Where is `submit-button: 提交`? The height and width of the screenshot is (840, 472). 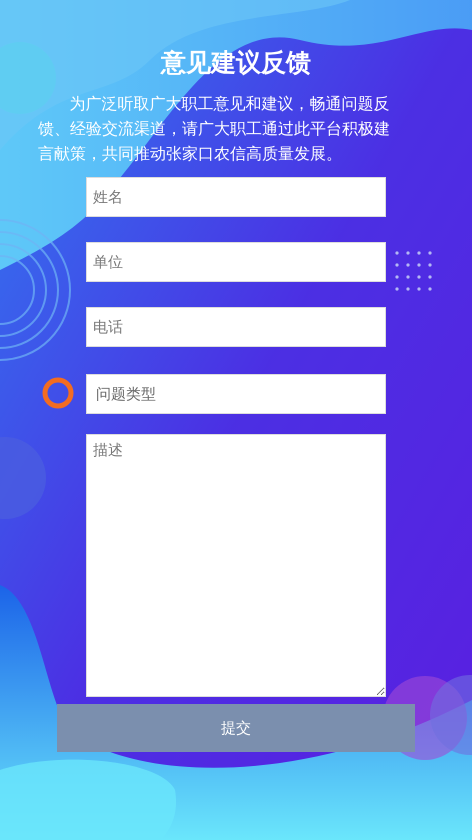 submit-button: 提交 is located at coordinates (236, 728).